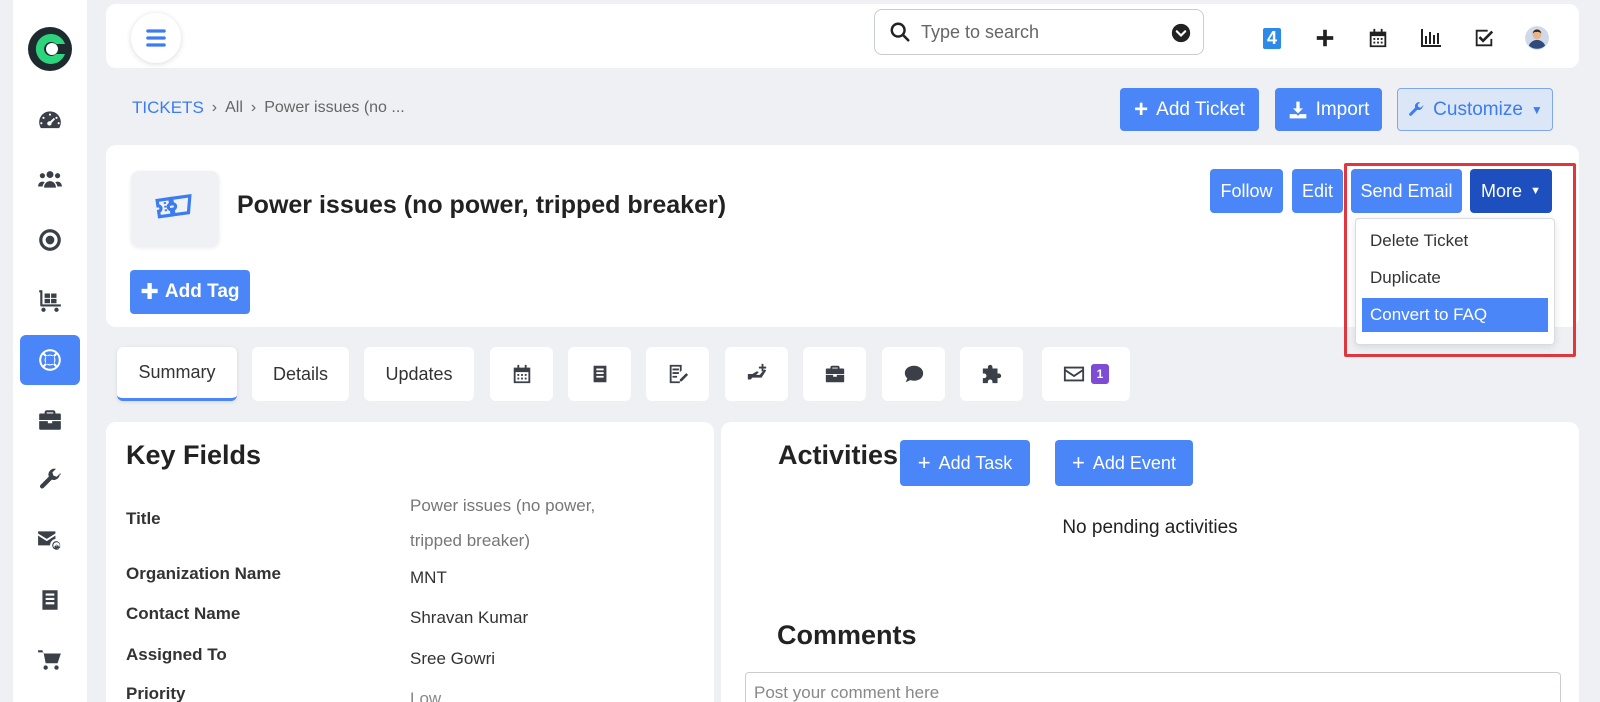 The width and height of the screenshot is (1600, 702). I want to click on field-label-assigned-to: Assigned To, so click(176, 654).